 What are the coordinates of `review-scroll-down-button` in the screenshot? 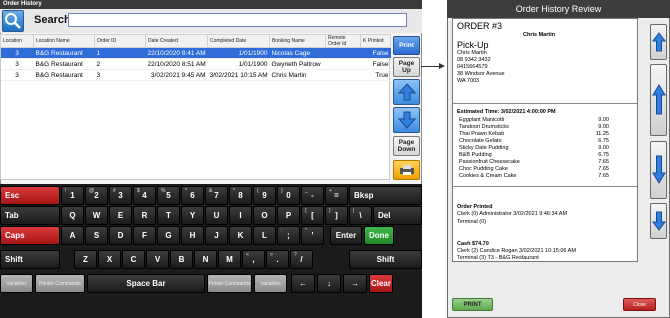 It's located at (658, 170).